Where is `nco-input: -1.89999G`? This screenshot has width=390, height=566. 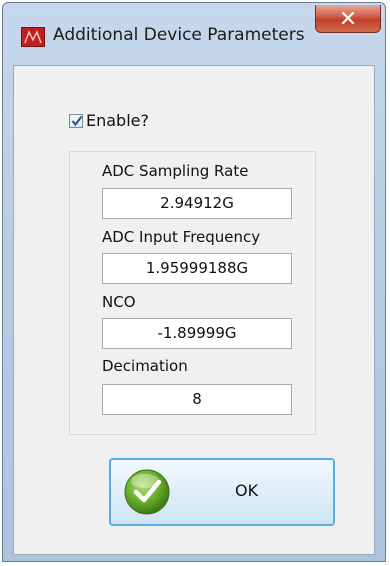
nco-input: -1.89999G is located at coordinates (197, 333).